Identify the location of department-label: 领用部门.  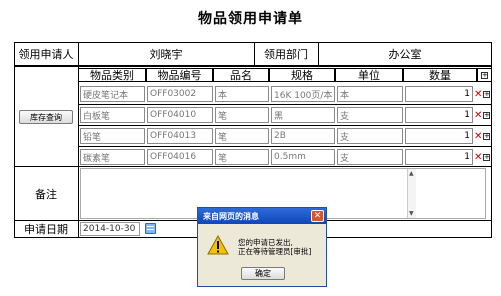
(286, 54).